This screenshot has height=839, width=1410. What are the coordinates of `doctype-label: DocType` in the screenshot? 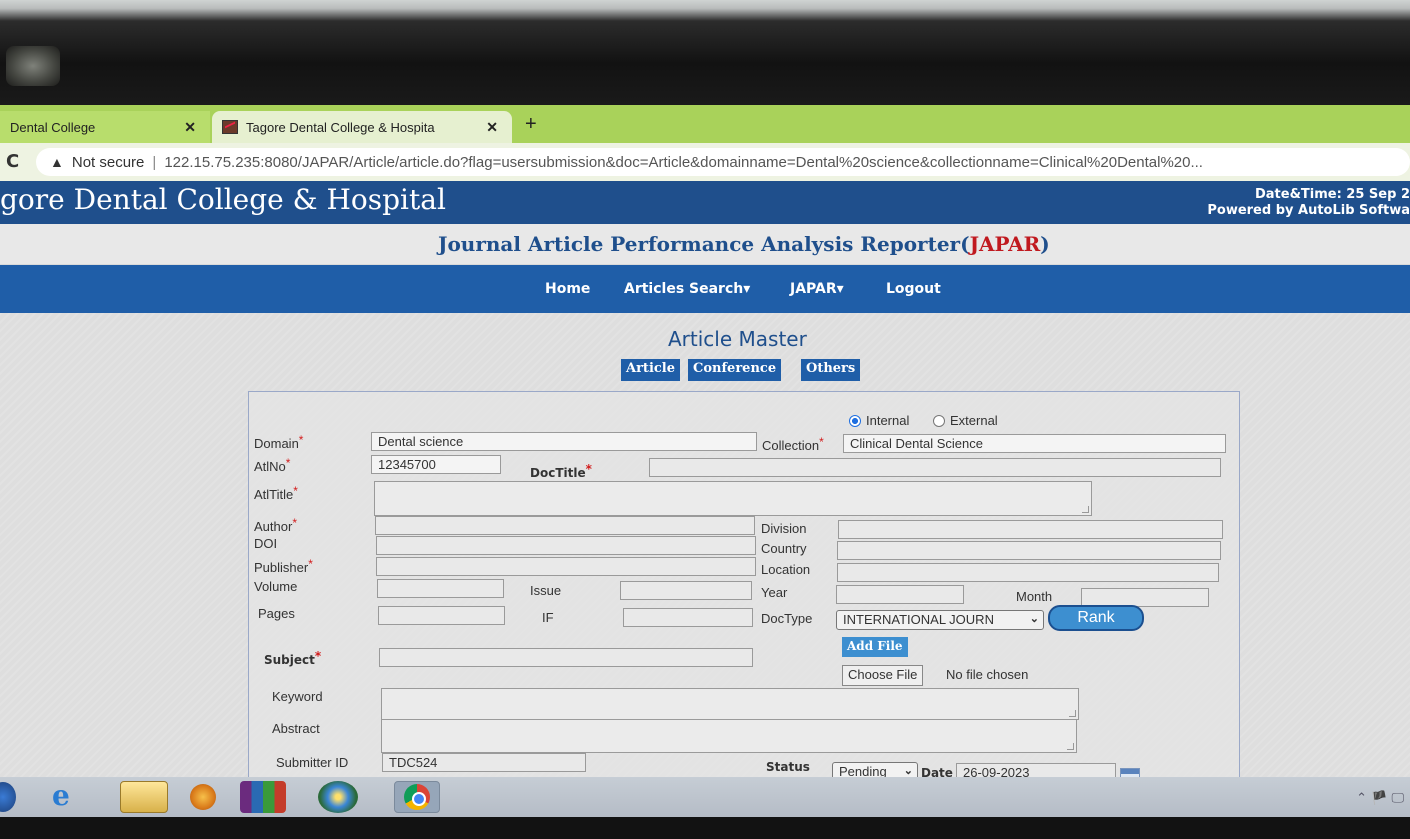 It's located at (787, 618).